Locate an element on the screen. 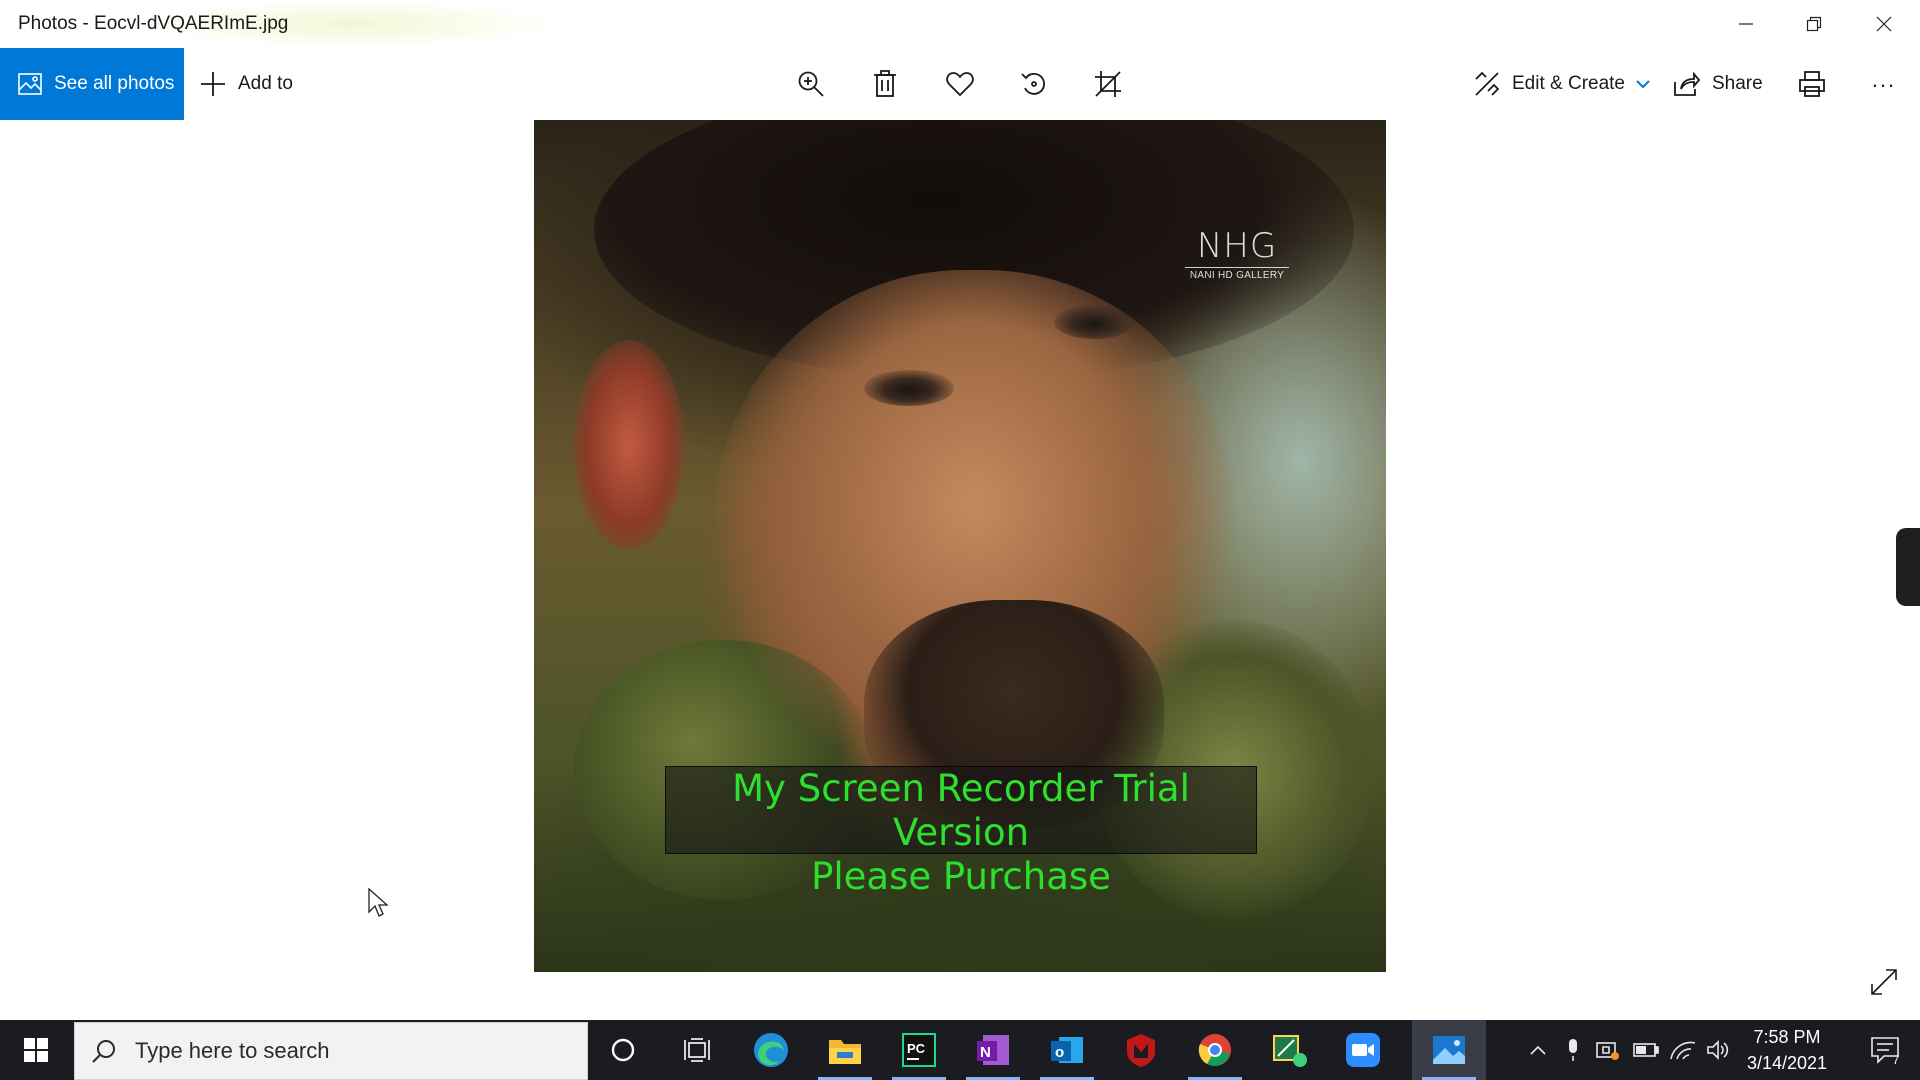 This screenshot has width=1920, height=1080. app-button is located at coordinates (1289, 1050).